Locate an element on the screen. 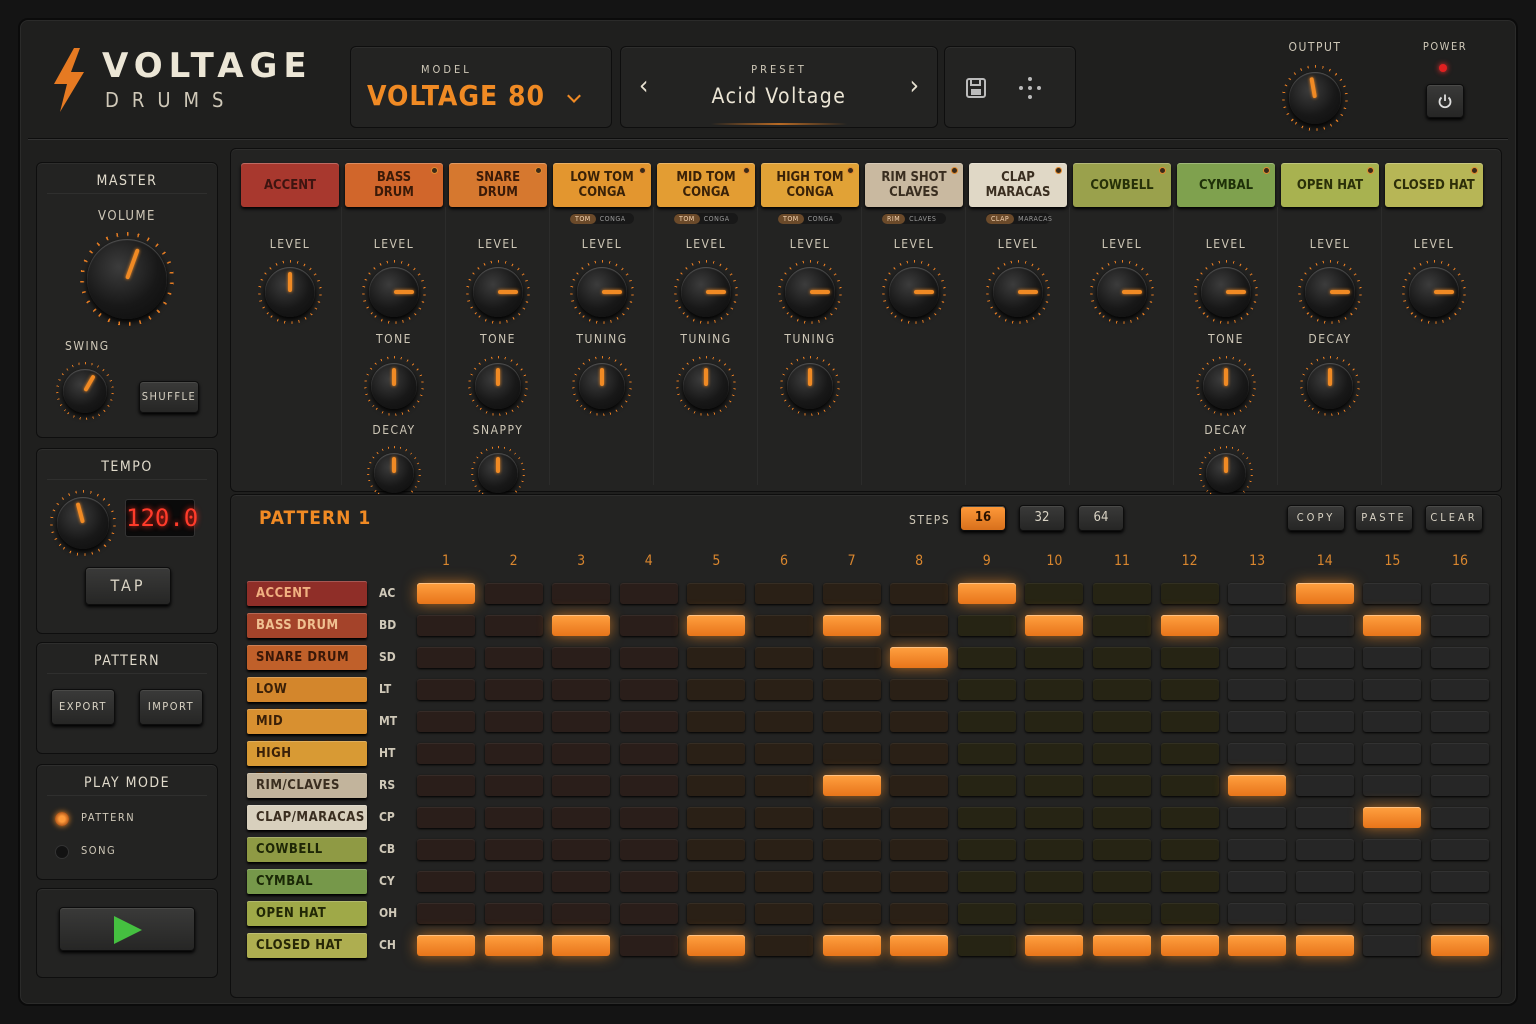 Image resolution: width=1536 pixels, height=1024 pixels. snare-drum-level-knob is located at coordinates (498, 292).